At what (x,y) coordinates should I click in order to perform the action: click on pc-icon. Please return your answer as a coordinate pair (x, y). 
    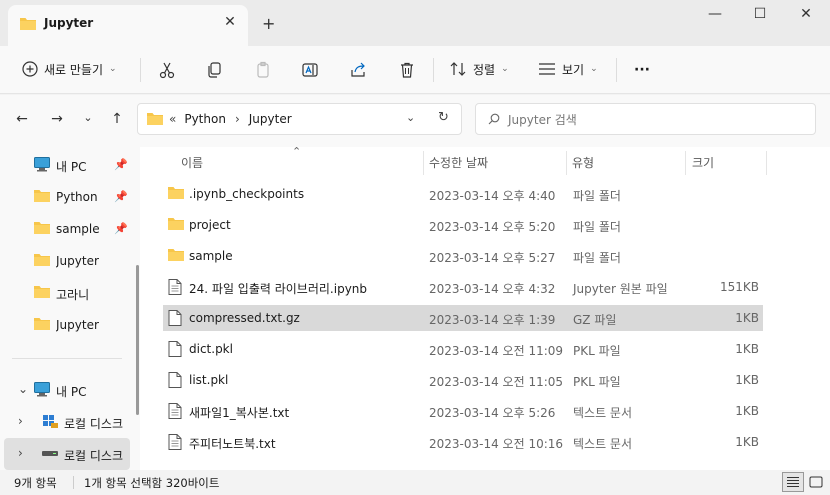
    Looking at the image, I should click on (42, 389).